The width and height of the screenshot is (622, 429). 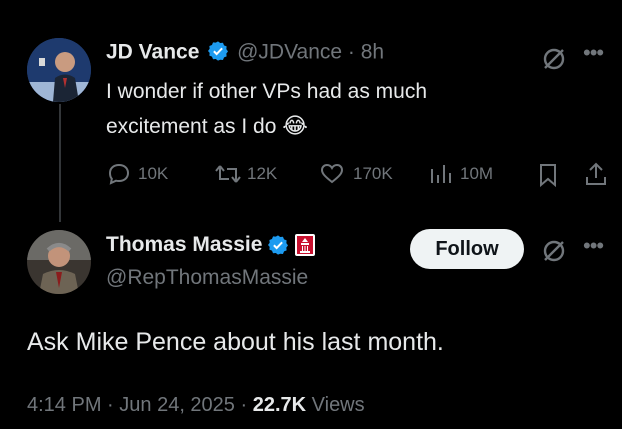 What do you see at coordinates (548, 175) in the screenshot?
I see `bookmark-icon` at bounding box center [548, 175].